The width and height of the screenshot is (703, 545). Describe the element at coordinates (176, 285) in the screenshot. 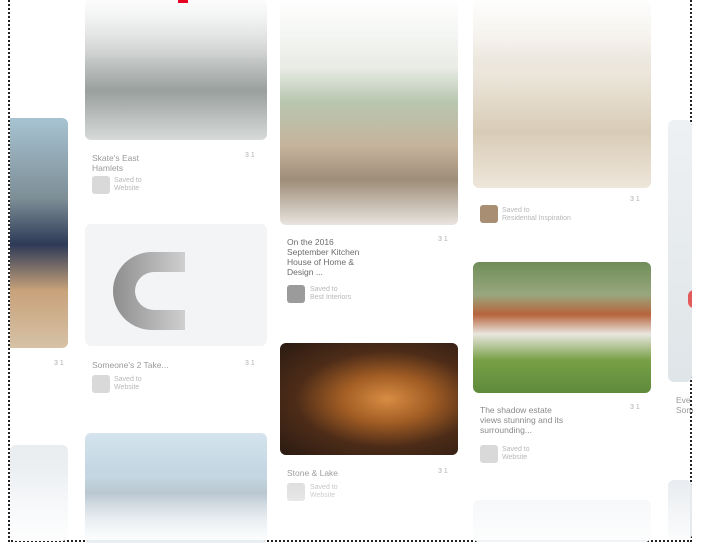

I see `pin-image-c-chair` at that location.